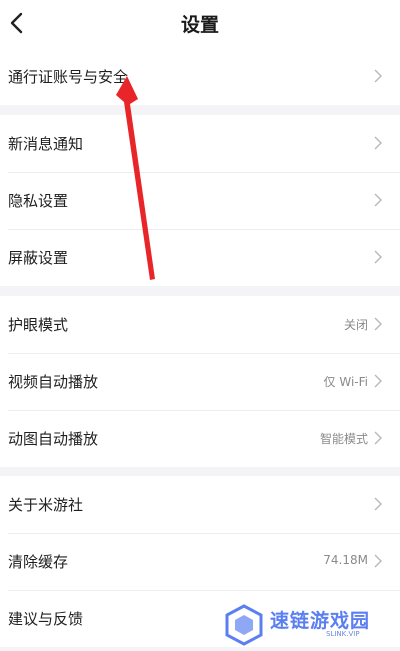 The height and width of the screenshot is (651, 400). What do you see at coordinates (200, 324) in the screenshot?
I see `setting-row-eye-protection: 护眼模式 关闭` at bounding box center [200, 324].